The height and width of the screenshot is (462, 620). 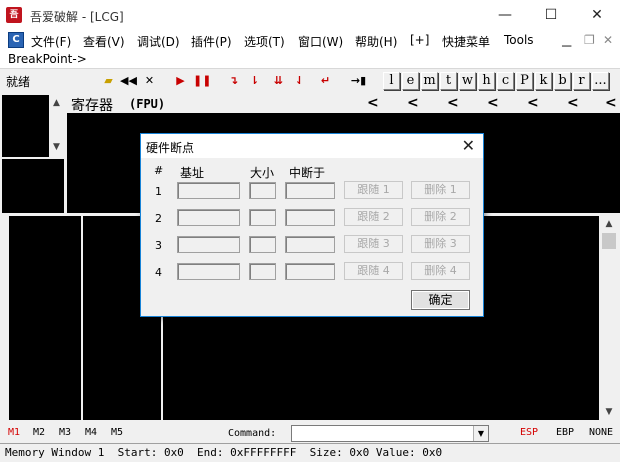 What do you see at coordinates (524, 81) in the screenshot?
I see `patches-button: P` at bounding box center [524, 81].